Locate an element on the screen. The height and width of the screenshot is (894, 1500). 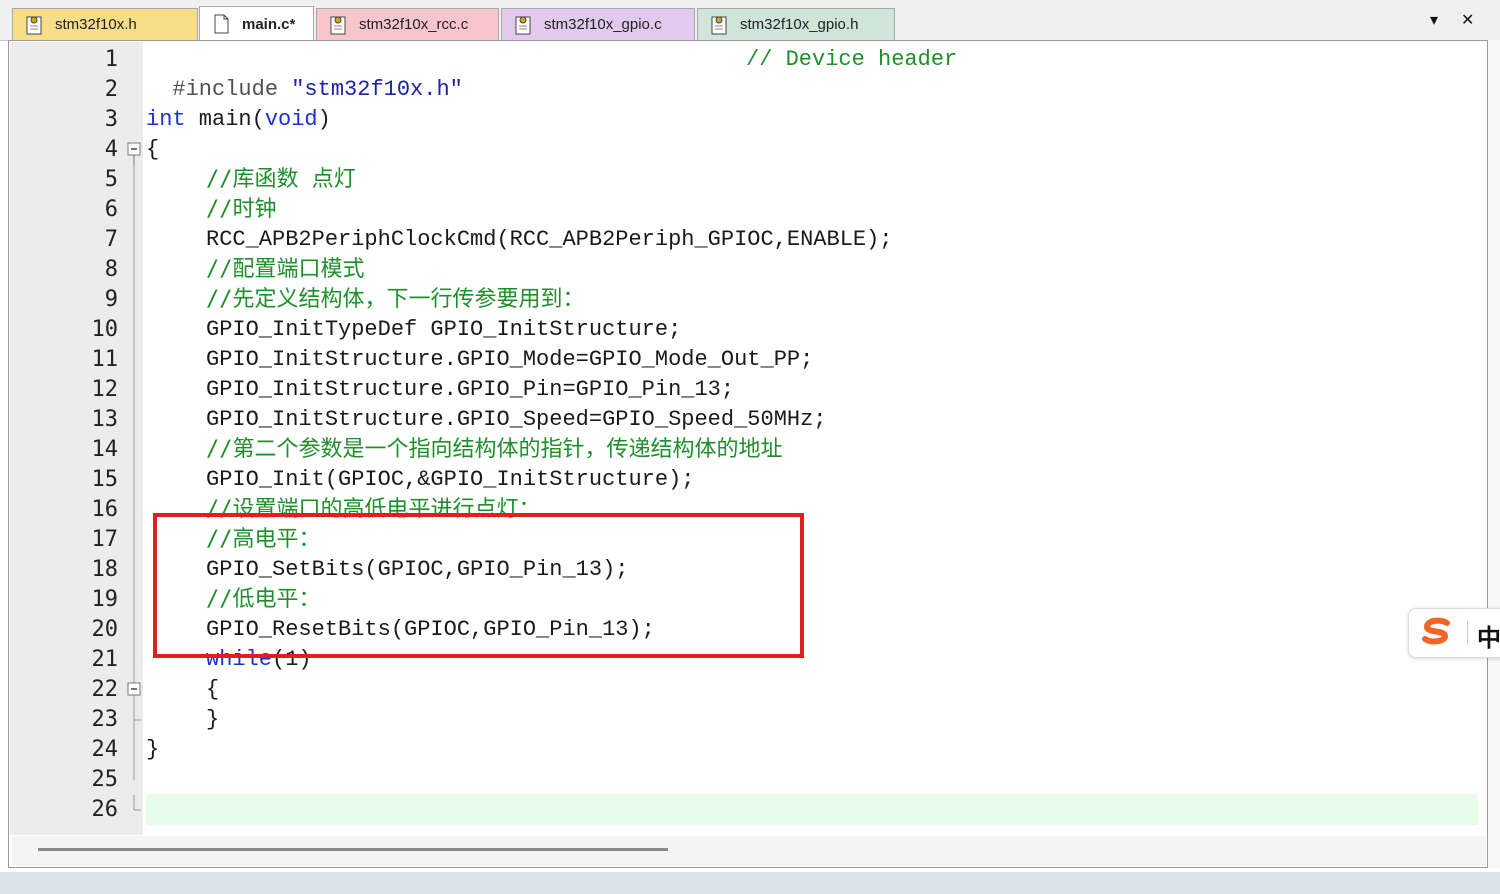
tab-stm32f10x-gpio-c: stm32f10x_gpio.c is located at coordinates (598, 24).